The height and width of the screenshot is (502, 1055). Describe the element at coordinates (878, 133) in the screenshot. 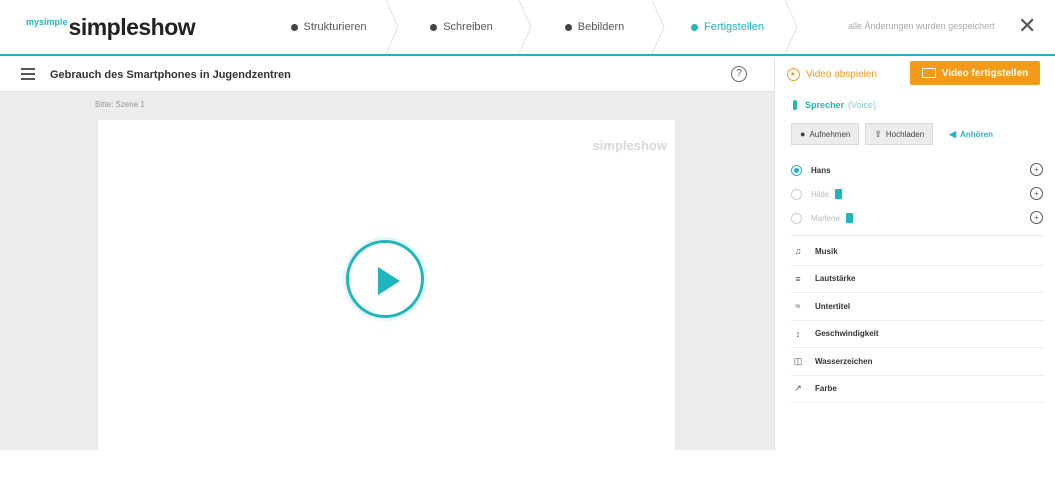

I see `upload-icon: ⇪` at that location.